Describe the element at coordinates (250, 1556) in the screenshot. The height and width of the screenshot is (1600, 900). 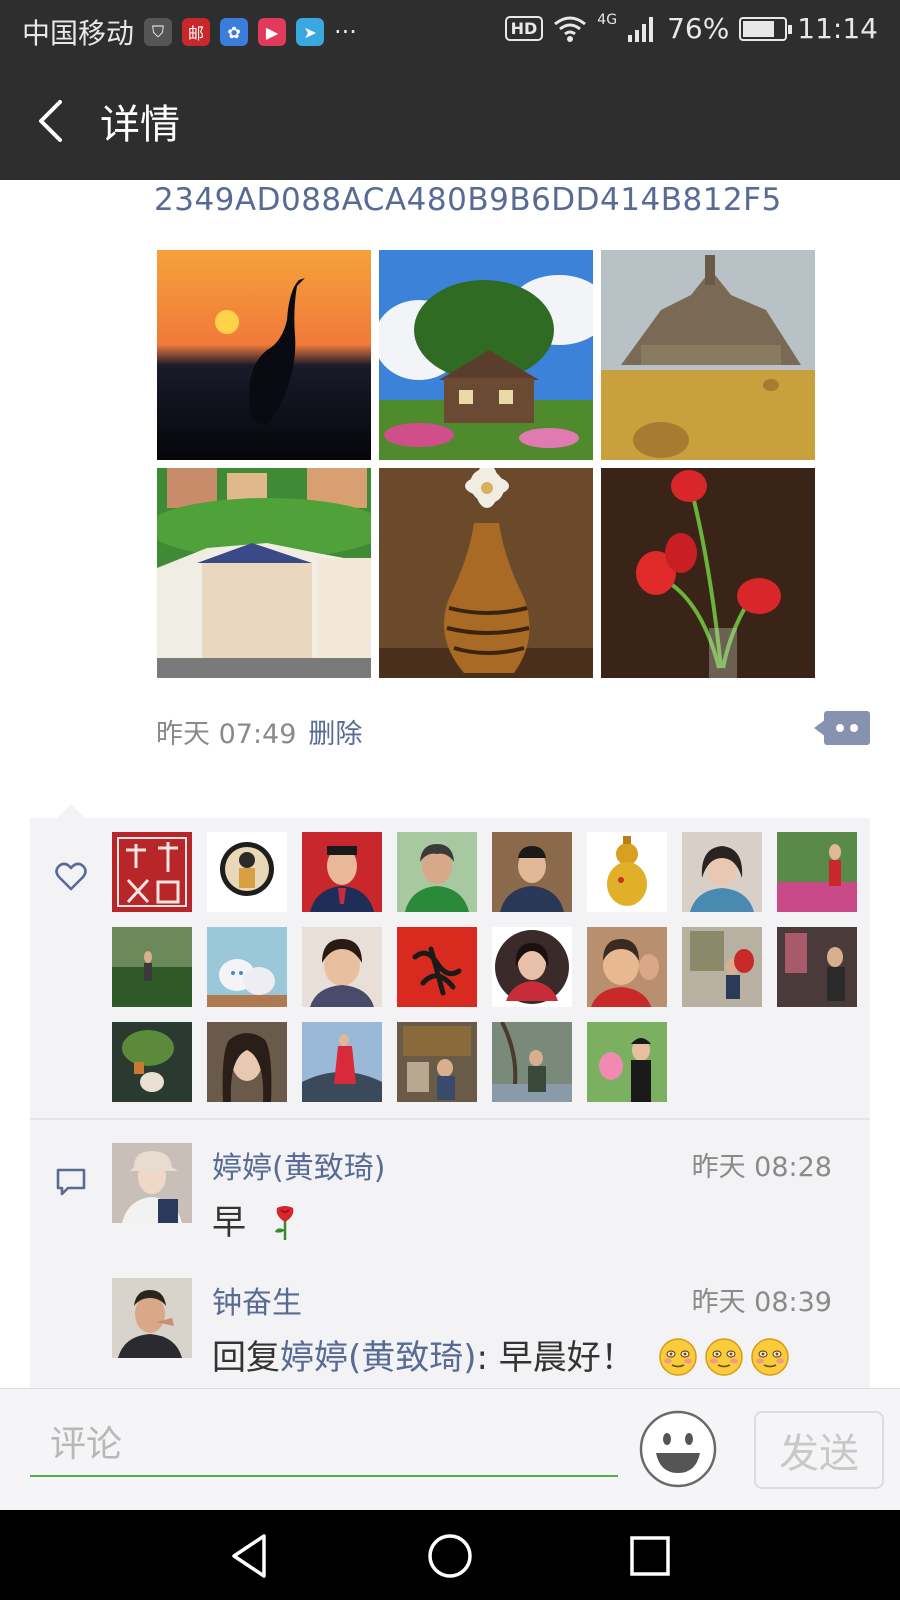
I see `nav-back-icon` at that location.